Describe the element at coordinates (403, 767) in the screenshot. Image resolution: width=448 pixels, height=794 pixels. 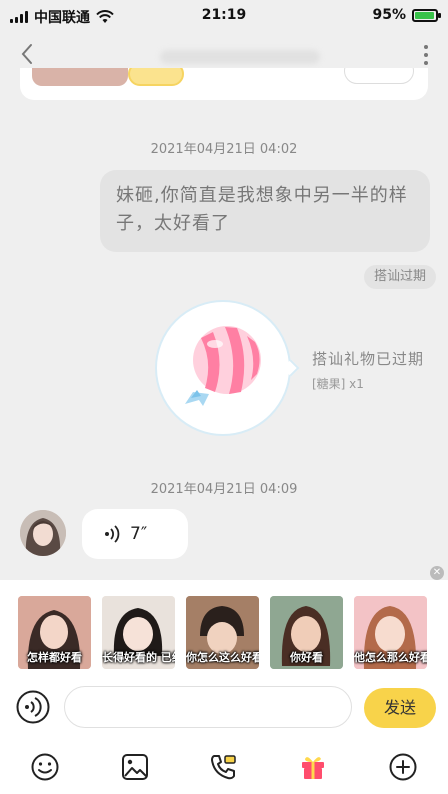
I see `plus-icon` at that location.